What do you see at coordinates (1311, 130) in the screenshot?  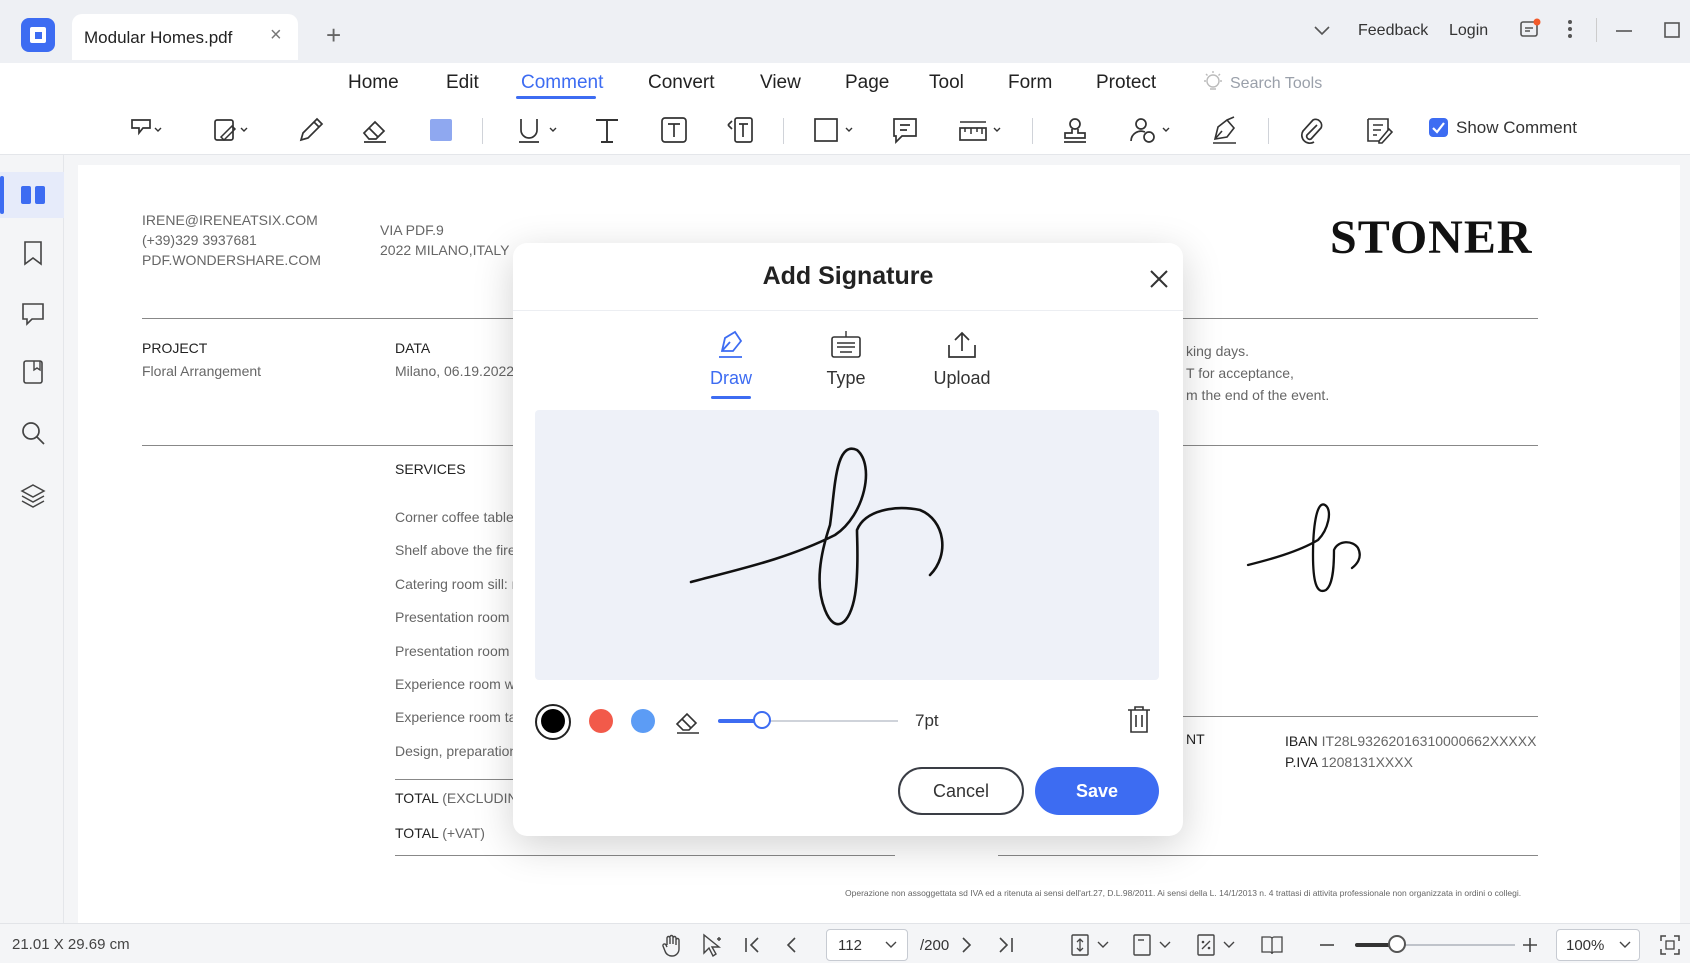 I see `attachment-icon` at bounding box center [1311, 130].